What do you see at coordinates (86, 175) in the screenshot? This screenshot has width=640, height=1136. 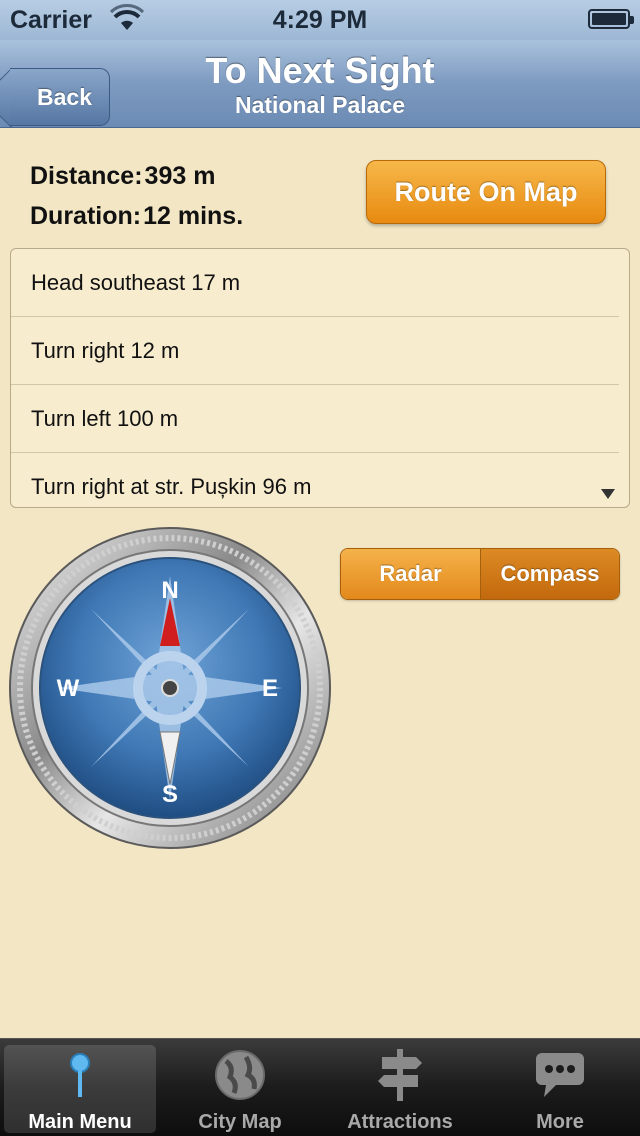 I see `distance-label: Distance:` at bounding box center [86, 175].